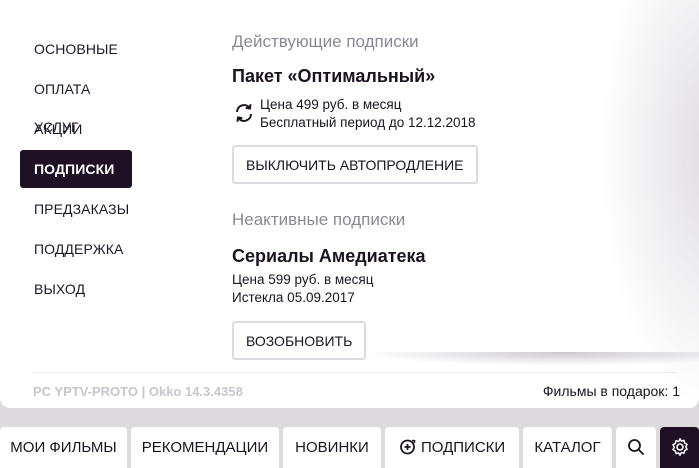 This screenshot has height=468, width=699. I want to click on renew-icon, so click(246, 113).